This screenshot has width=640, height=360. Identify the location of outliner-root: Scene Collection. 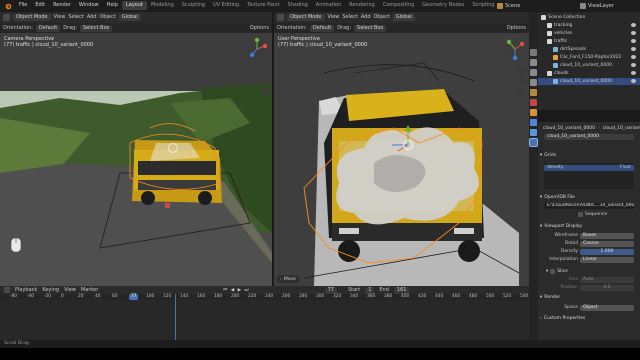
(589, 17).